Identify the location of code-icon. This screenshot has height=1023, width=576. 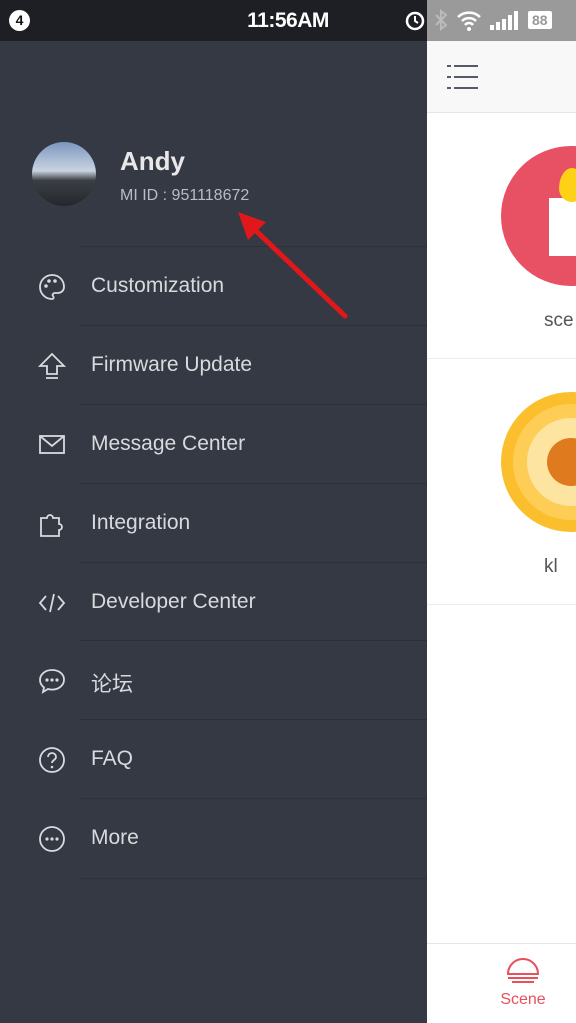
(52, 603).